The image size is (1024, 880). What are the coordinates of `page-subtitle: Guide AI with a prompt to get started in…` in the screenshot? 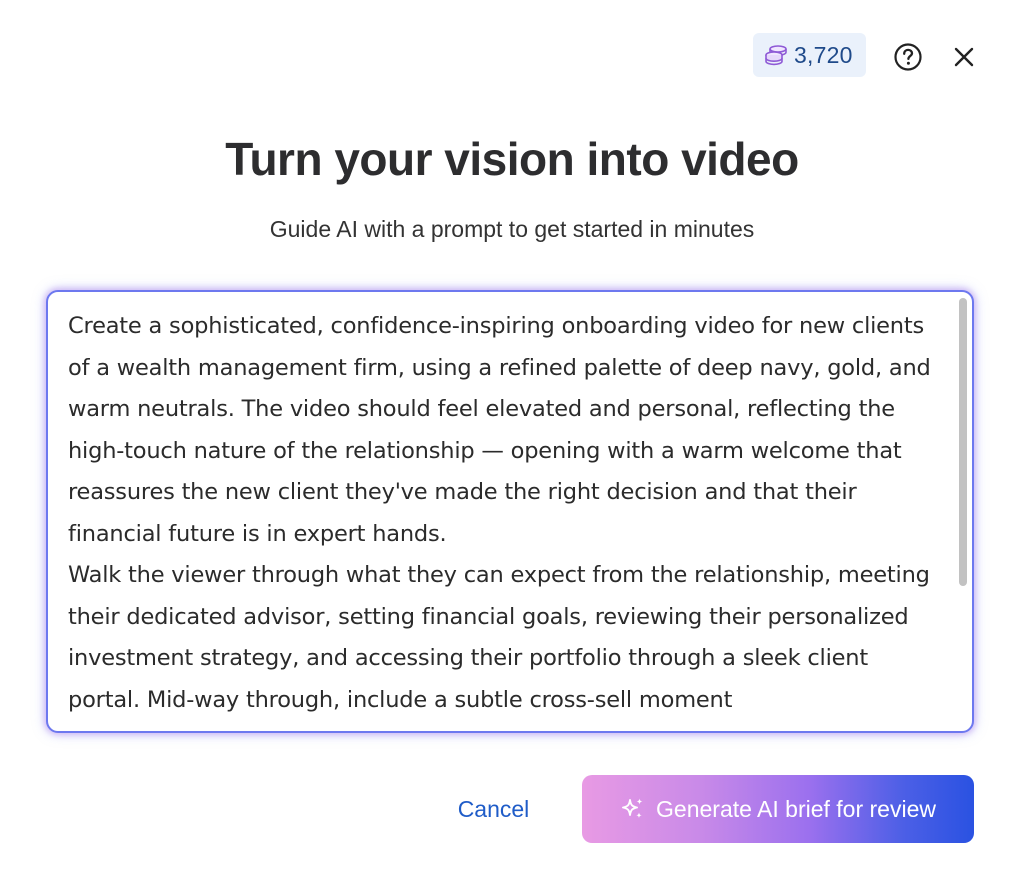 It's located at (512, 229).